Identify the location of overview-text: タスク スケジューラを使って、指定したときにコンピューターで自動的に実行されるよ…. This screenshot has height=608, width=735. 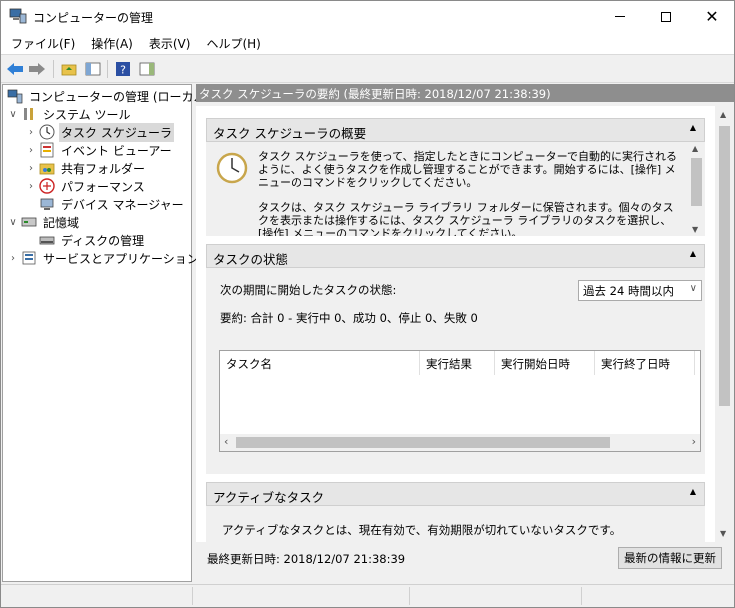
(468, 193).